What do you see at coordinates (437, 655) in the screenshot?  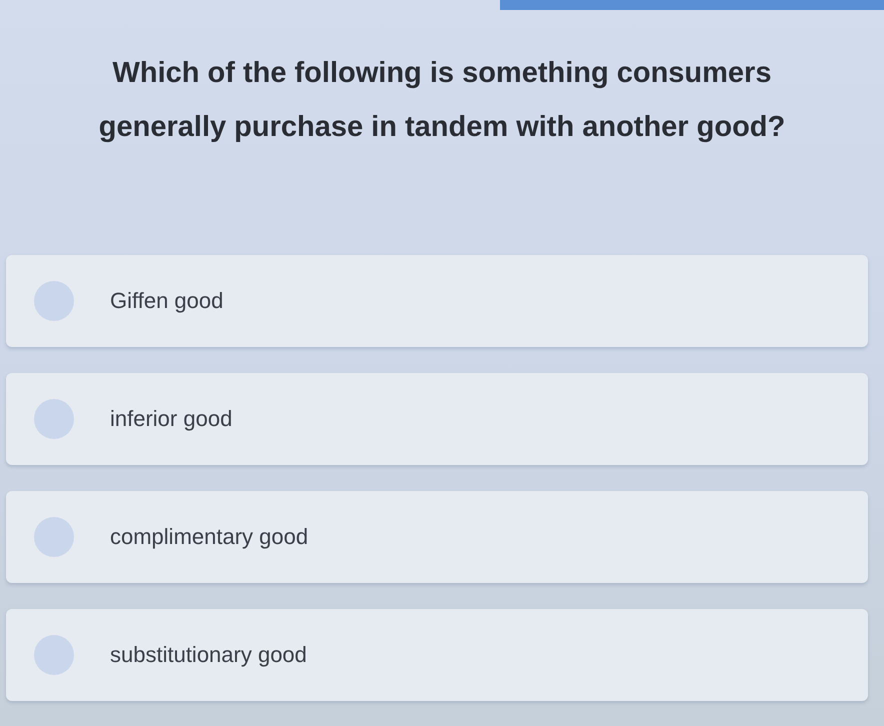 I see `answer-option: substitutionary good` at bounding box center [437, 655].